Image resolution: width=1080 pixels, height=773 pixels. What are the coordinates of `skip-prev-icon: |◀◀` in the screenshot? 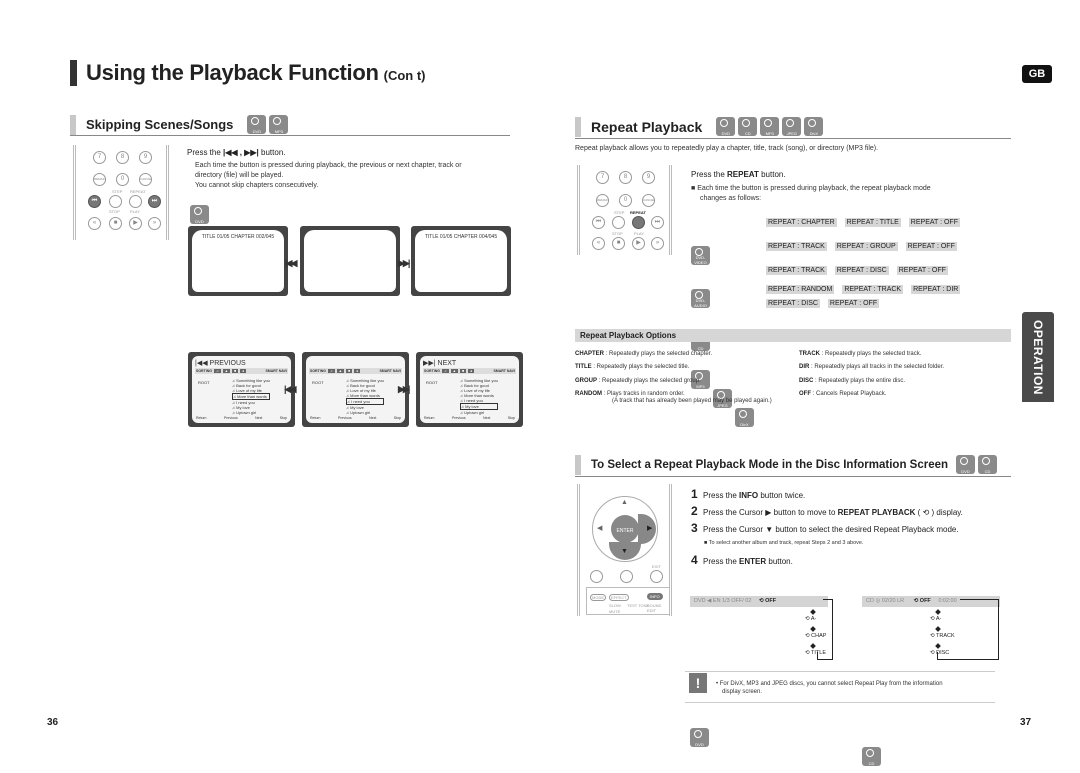 It's located at (290, 389).